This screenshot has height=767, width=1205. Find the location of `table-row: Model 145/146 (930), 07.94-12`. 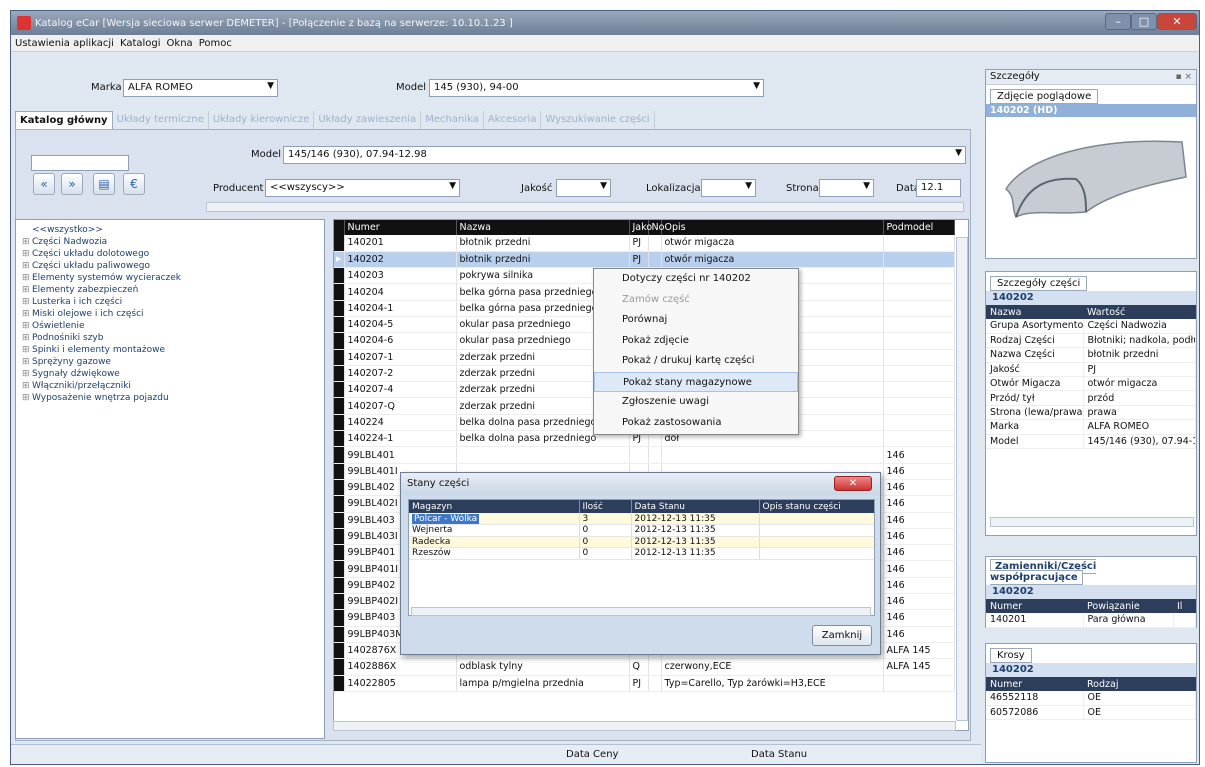

table-row: Model 145/146 (930), 07.94-12 is located at coordinates (1091, 442).